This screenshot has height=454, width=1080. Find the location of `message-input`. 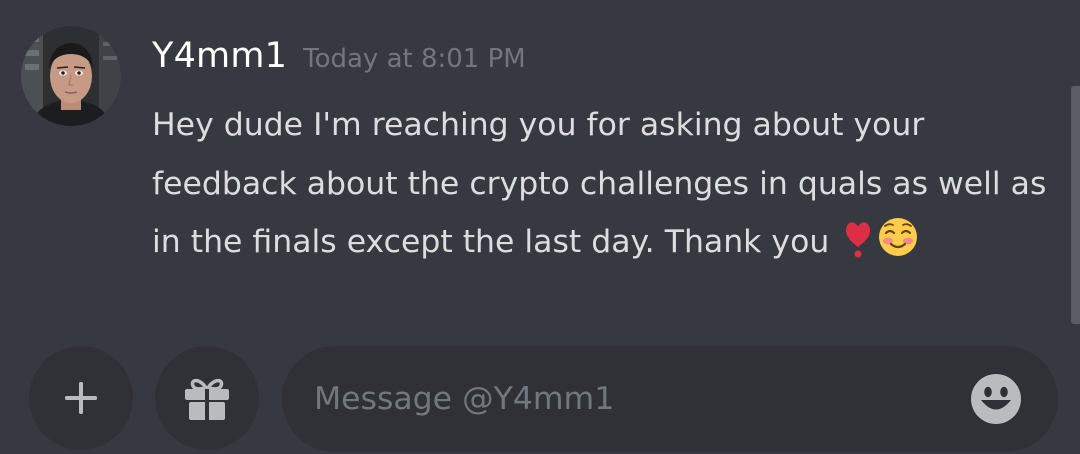

message-input is located at coordinates (624, 399).